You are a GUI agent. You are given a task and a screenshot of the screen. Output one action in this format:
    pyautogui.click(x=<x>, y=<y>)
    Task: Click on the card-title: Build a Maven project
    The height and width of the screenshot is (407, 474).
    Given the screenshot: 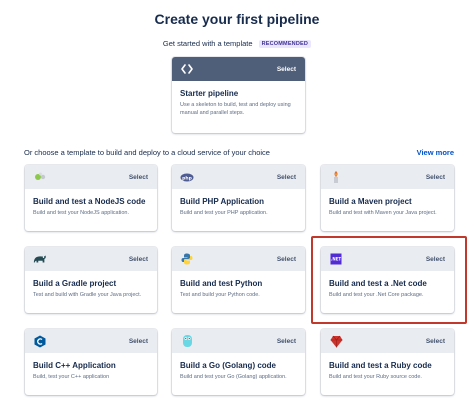 What is the action you would take?
    pyautogui.click(x=370, y=201)
    